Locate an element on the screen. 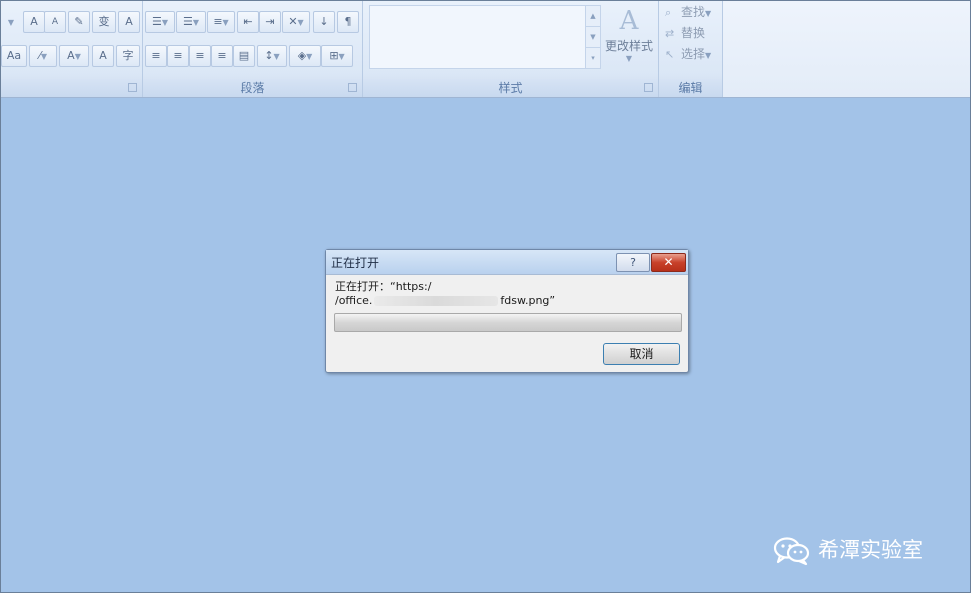 The width and height of the screenshot is (971, 593). help-icon: ? is located at coordinates (633, 262).